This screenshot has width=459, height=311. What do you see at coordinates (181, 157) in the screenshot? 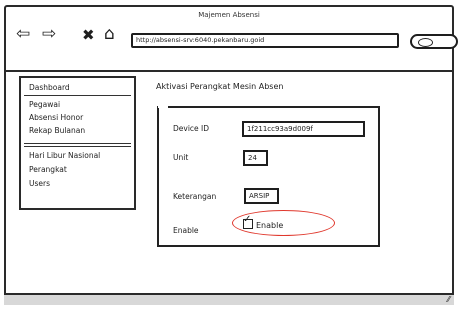
I see `unit-label: Unit` at bounding box center [181, 157].